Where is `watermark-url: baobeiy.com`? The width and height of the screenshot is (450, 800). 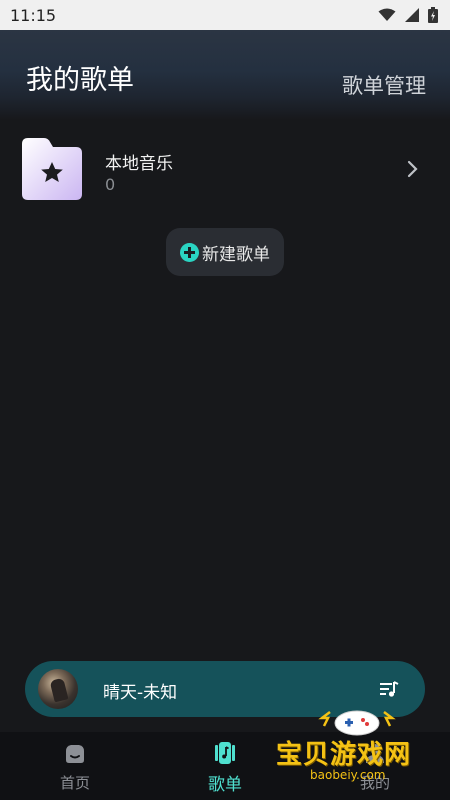 watermark-url: baobeiy.com is located at coordinates (348, 775).